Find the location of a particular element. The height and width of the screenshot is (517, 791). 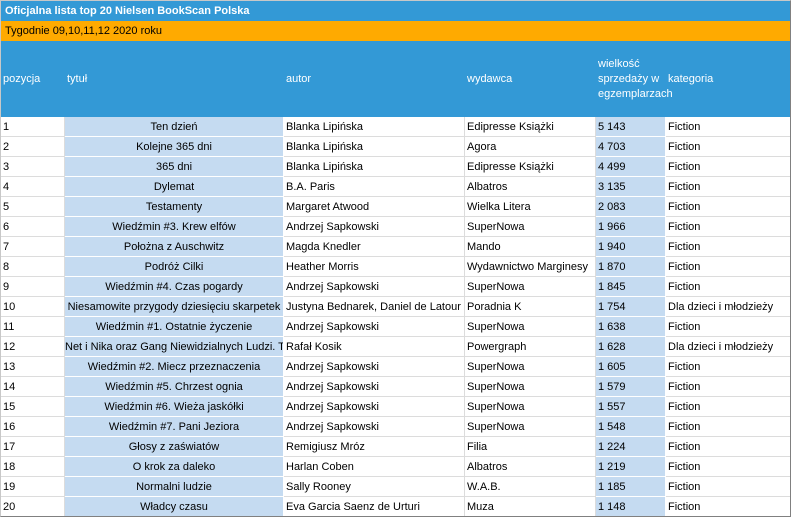

cell-pozycja: 19 is located at coordinates (33, 487).